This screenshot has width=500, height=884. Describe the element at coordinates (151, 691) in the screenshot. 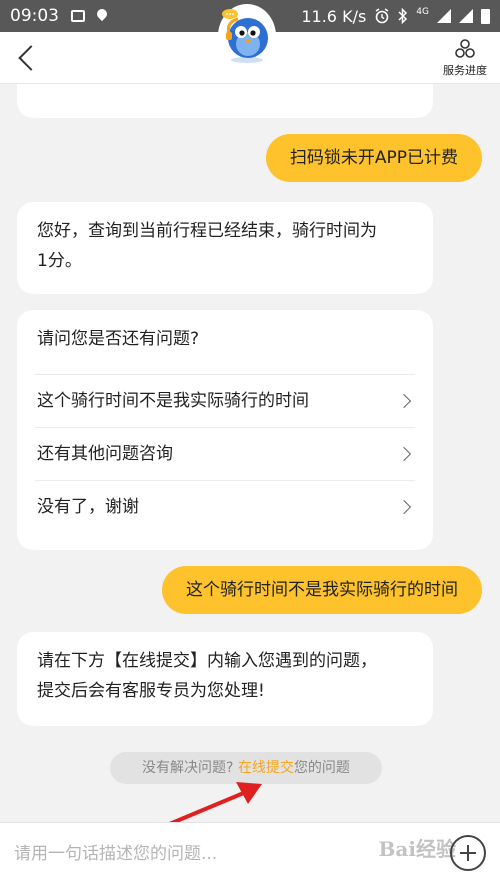

I see `bot-message-2-line-2: 提交后会有客服专员为您处理!` at that location.